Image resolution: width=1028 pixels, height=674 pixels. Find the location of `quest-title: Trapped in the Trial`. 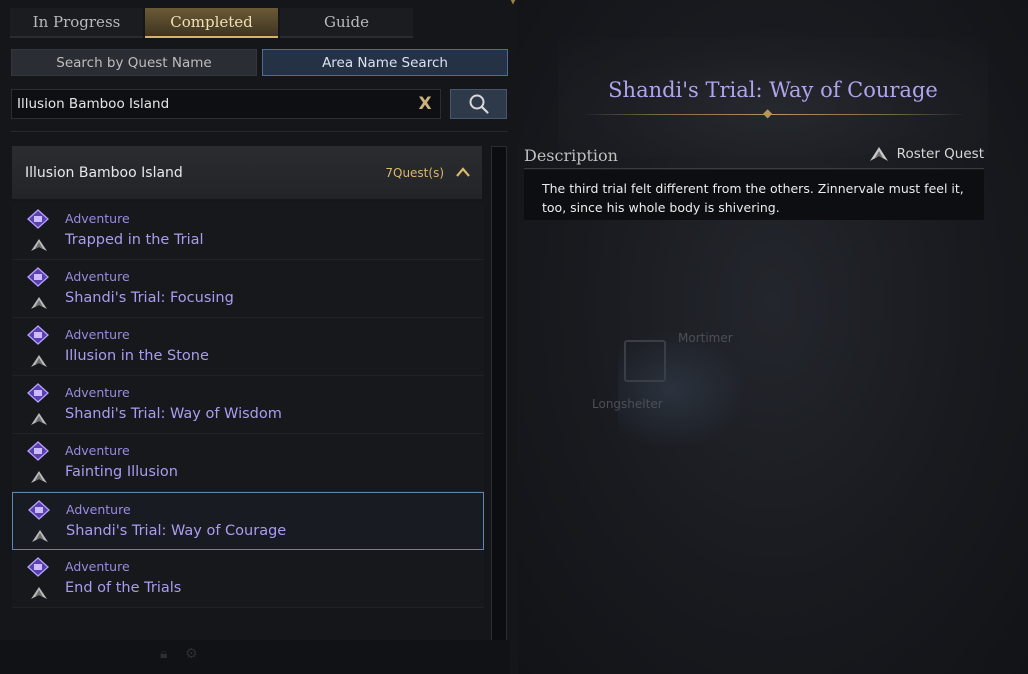

quest-title: Trapped in the Trial is located at coordinates (134, 240).